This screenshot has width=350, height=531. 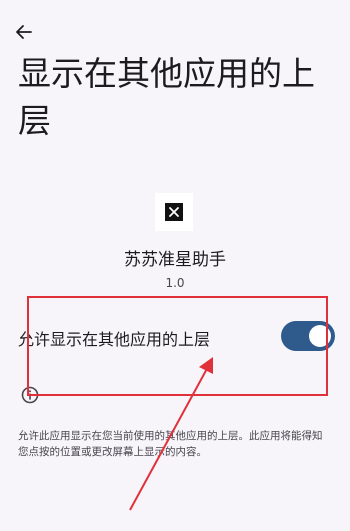 I want to click on annotation-arrow, so click(x=171, y=434).